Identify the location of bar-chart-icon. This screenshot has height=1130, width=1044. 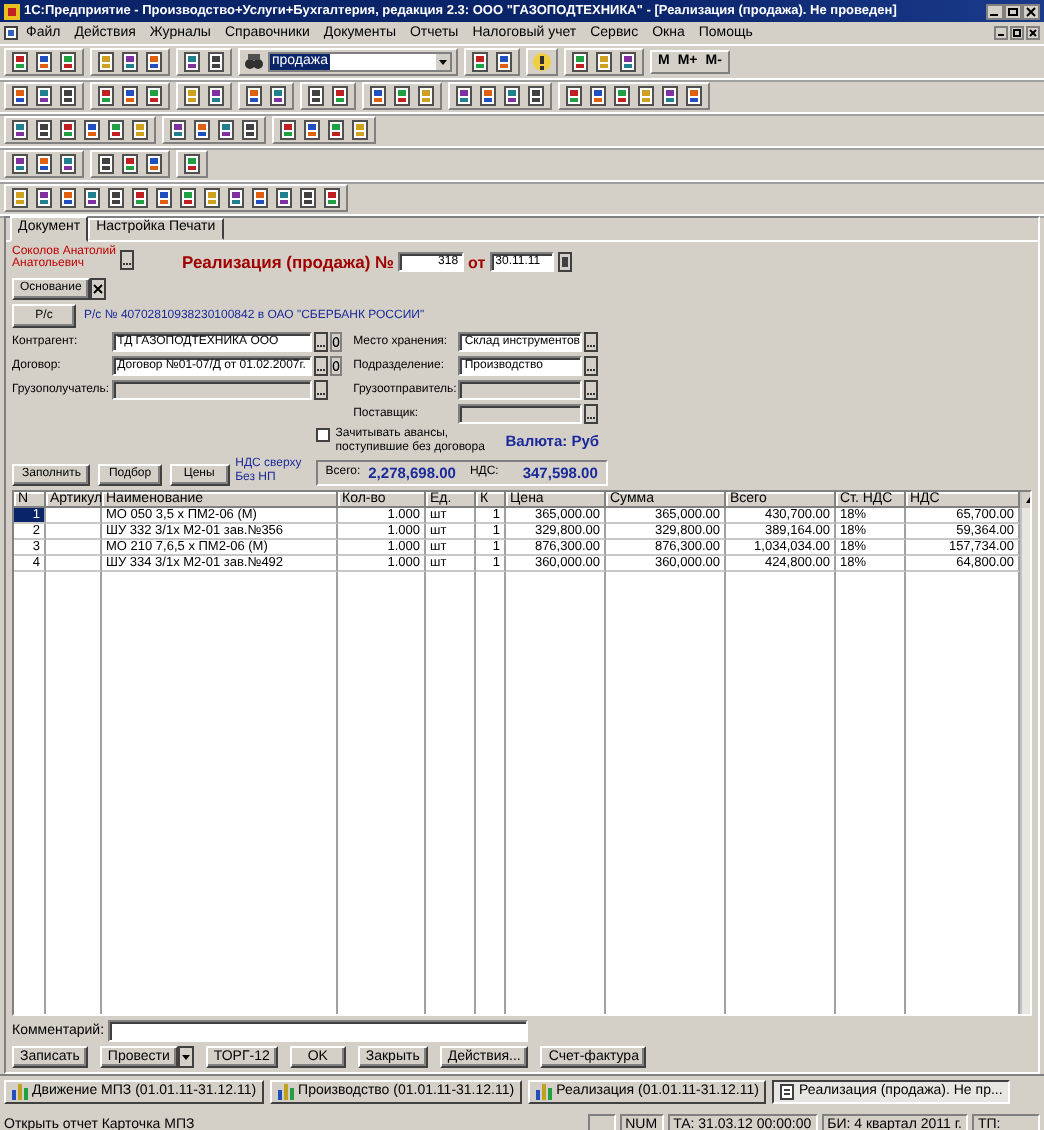
(544, 1092).